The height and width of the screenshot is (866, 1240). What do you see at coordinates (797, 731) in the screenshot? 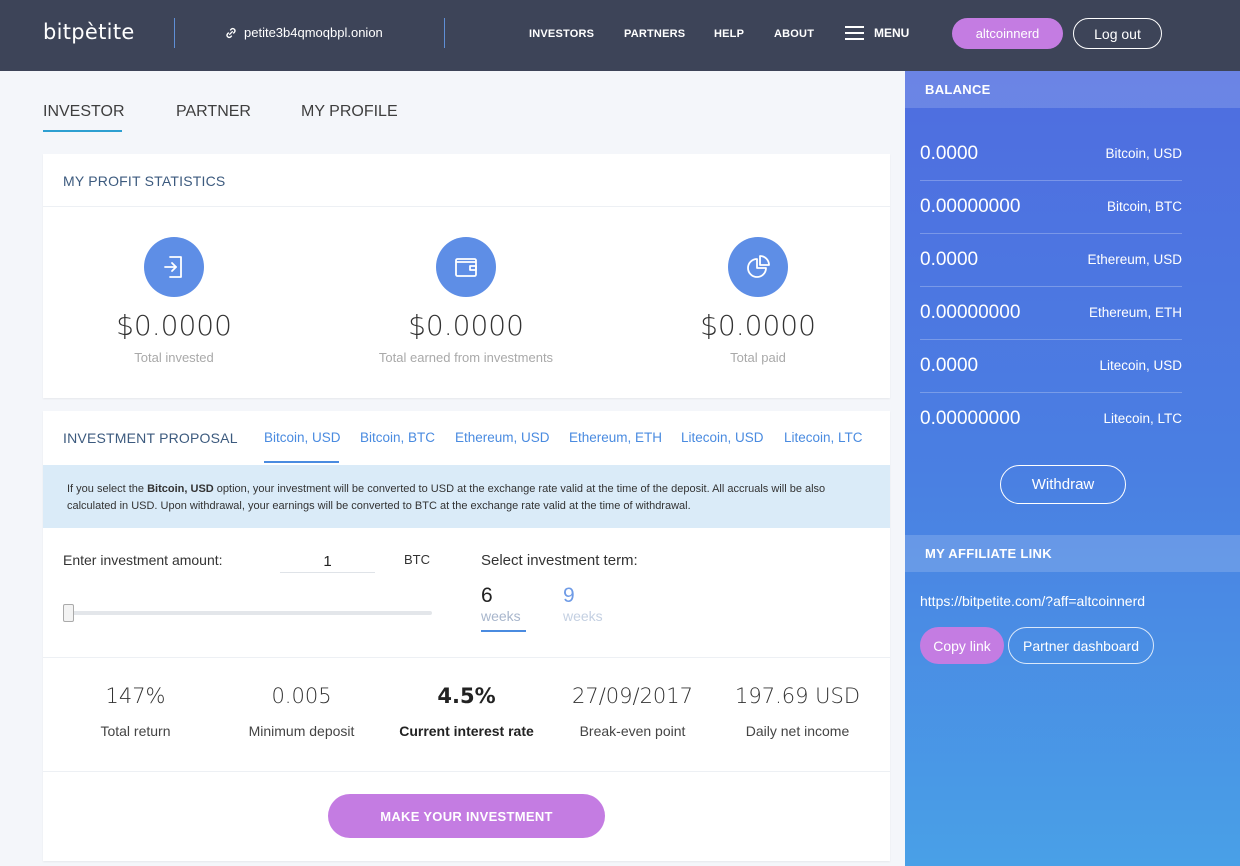
I see `metric-label: Daily net income` at bounding box center [797, 731].